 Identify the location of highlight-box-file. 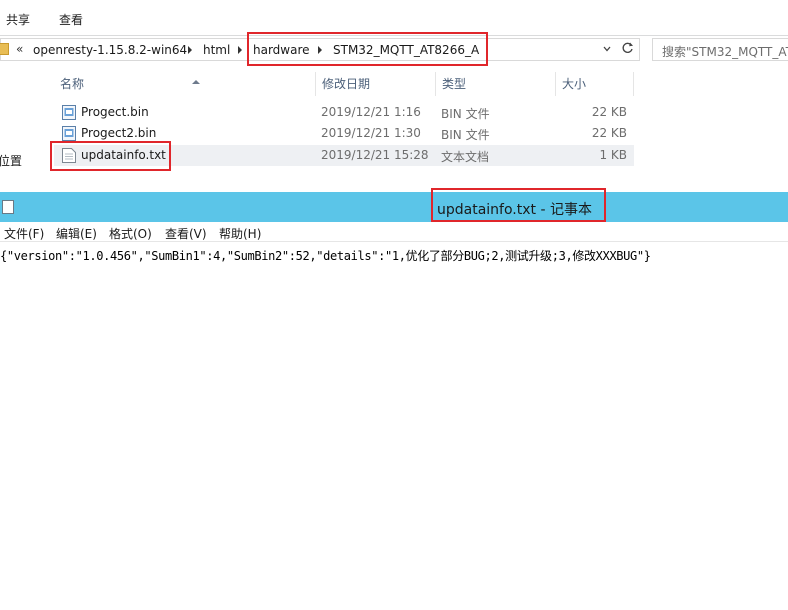
(110, 156).